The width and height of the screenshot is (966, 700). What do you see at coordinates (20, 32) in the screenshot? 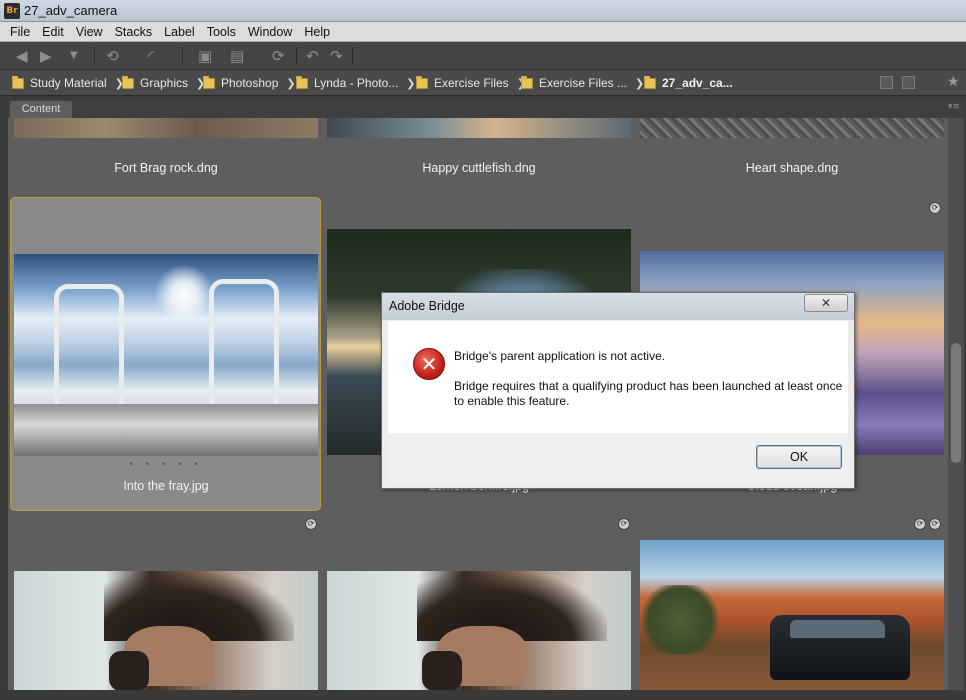
I see `menu-file: File` at bounding box center [20, 32].